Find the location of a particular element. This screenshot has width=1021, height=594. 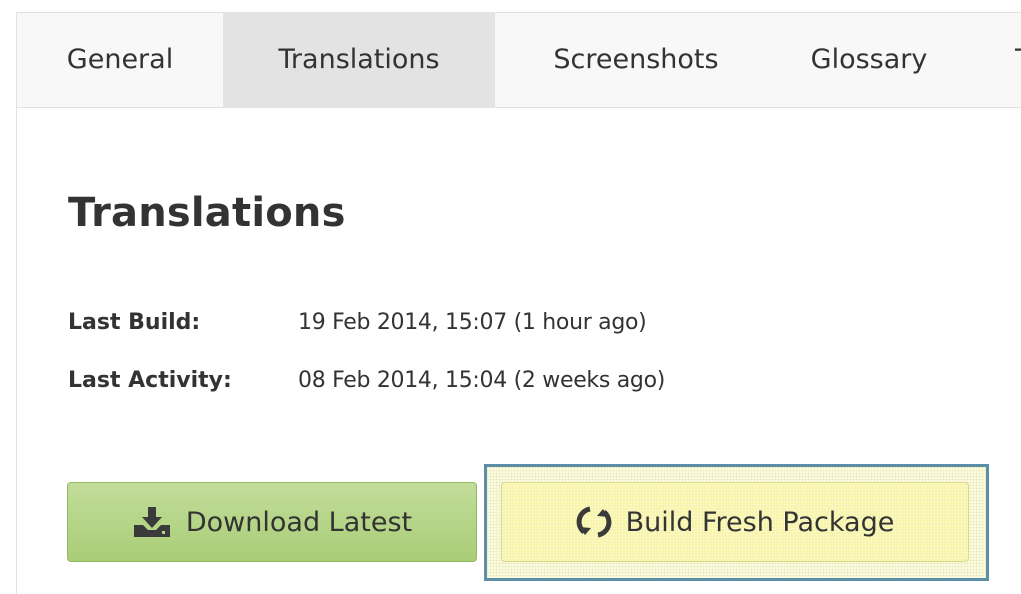

download-latest-label: Download Latest is located at coordinates (299, 522).